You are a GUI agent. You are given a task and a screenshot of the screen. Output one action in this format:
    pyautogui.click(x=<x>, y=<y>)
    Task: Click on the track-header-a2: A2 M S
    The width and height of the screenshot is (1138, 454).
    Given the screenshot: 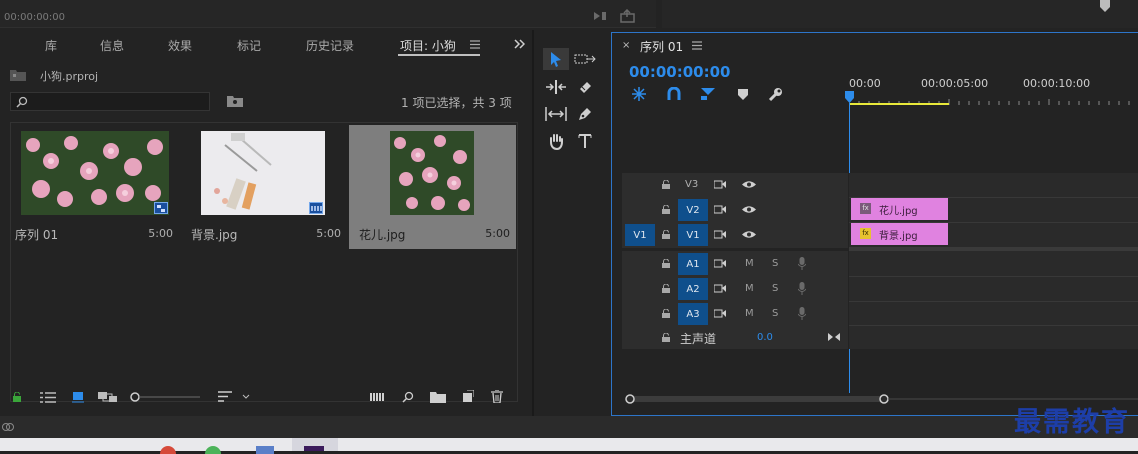 What is the action you would take?
    pyautogui.click(x=735, y=289)
    